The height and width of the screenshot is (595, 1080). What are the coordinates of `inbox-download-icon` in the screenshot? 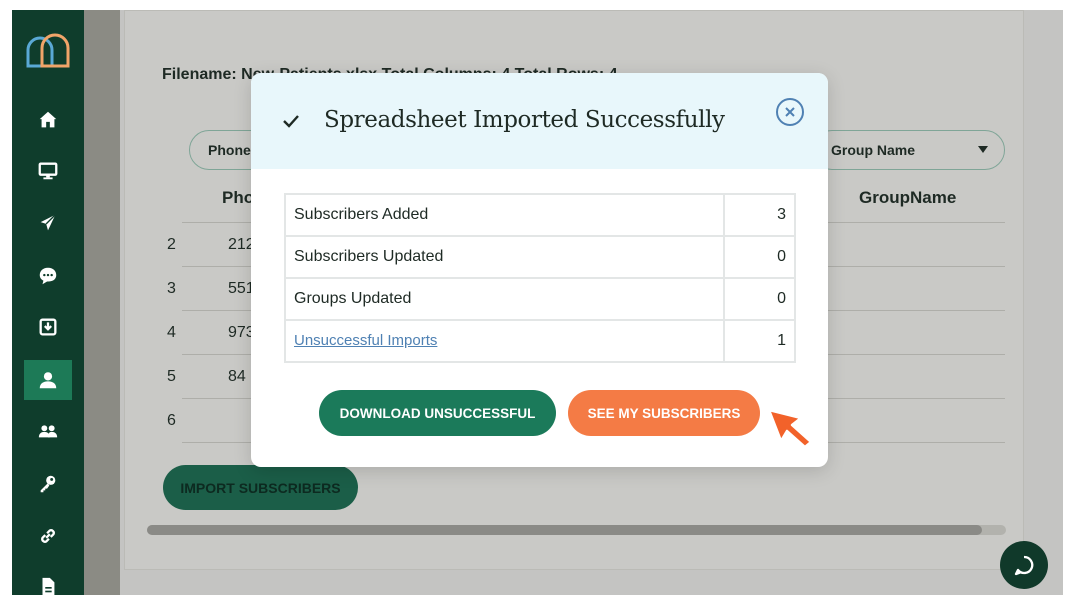 It's located at (48, 327).